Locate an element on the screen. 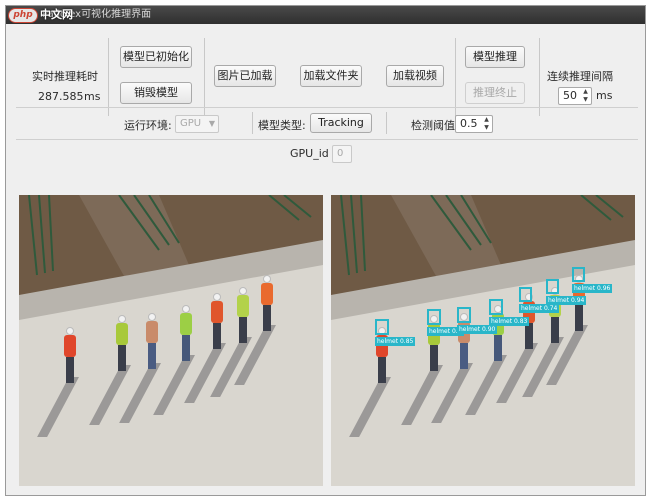  threshold-value: 0.5 is located at coordinates (469, 123).